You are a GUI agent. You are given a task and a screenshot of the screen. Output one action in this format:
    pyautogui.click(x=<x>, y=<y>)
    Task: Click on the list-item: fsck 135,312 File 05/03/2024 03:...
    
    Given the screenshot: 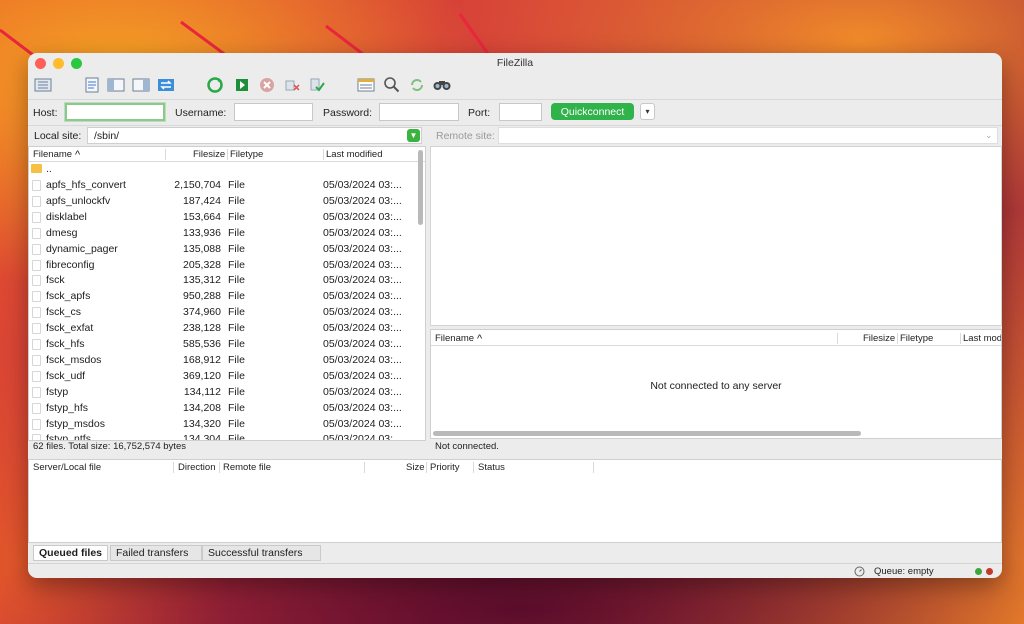 What is the action you would take?
    pyautogui.click(x=222, y=280)
    